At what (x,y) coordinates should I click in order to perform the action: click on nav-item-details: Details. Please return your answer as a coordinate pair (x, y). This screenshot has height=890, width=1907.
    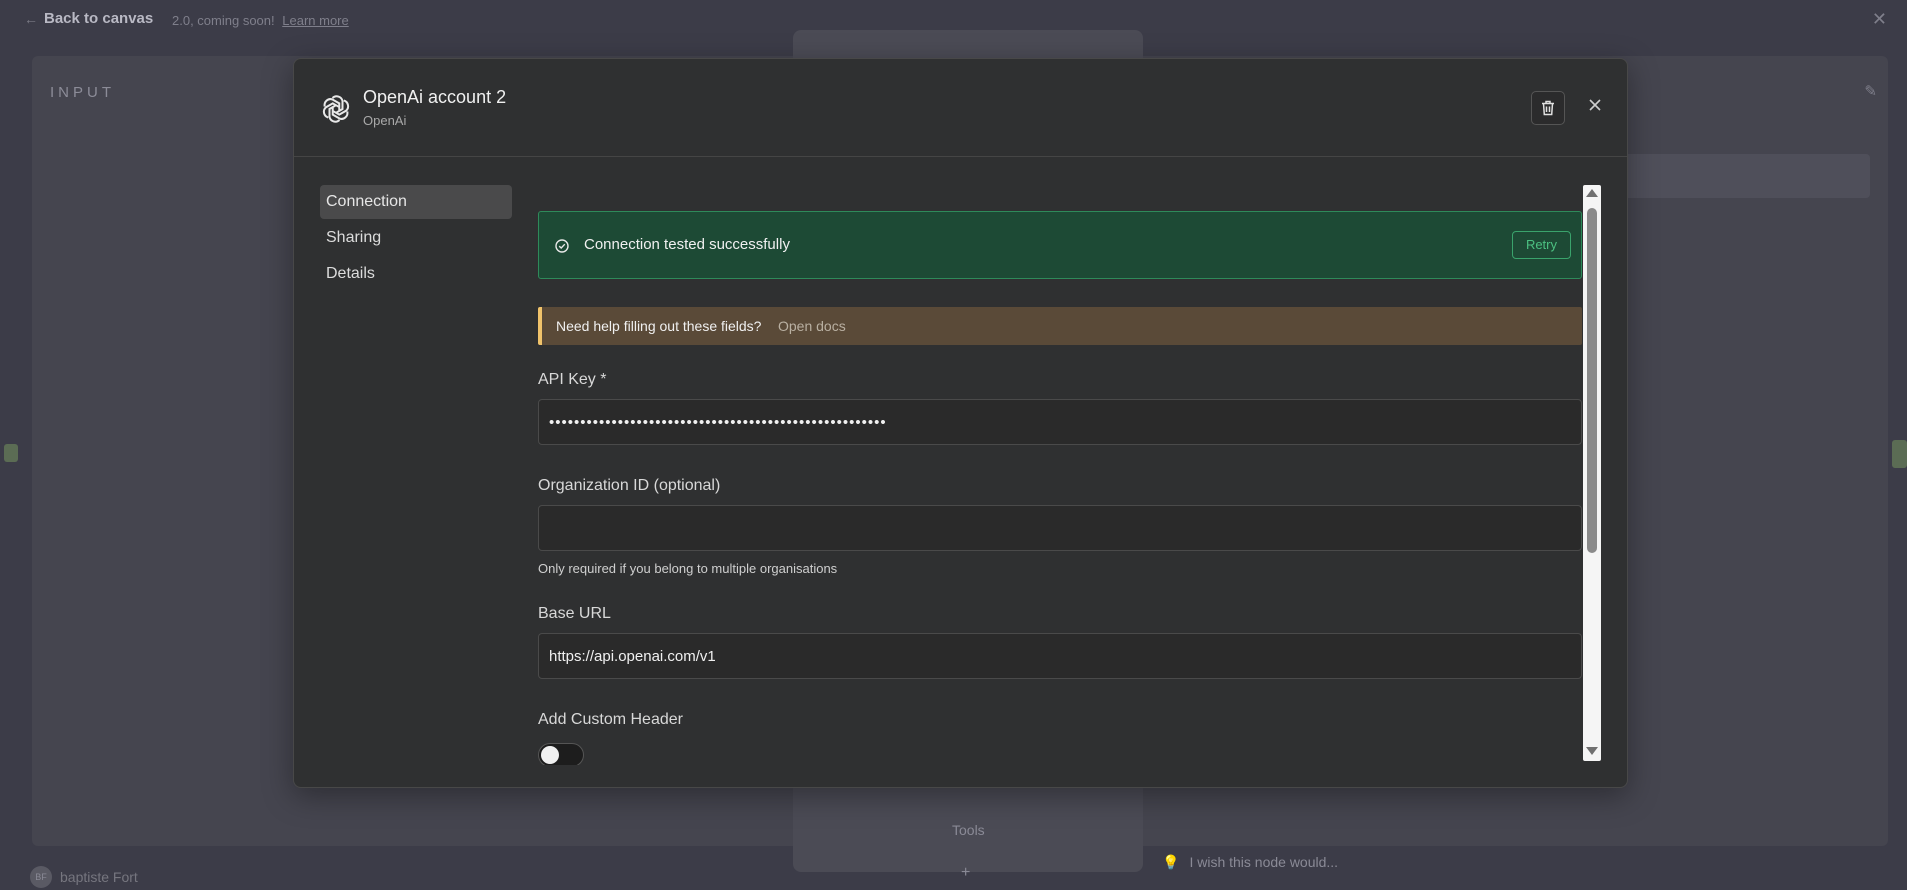
    Looking at the image, I should click on (416, 274).